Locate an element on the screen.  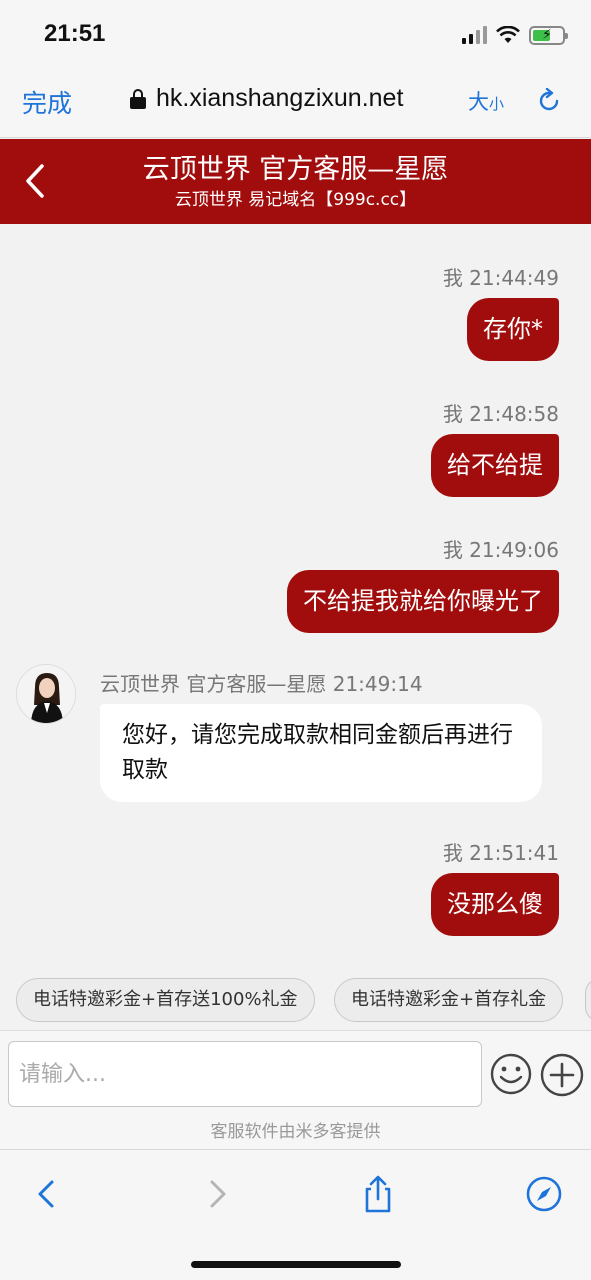
chat-header: 云顶世界 官方客服—星愿 云顶世界 易记域名【999c.cc】 is located at coordinates (295, 181).